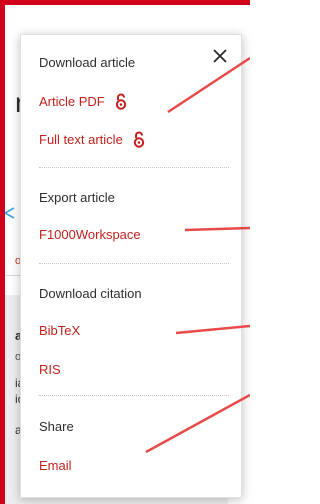 This screenshot has height=504, width=320. I want to click on ris-label: RIS, so click(50, 369).